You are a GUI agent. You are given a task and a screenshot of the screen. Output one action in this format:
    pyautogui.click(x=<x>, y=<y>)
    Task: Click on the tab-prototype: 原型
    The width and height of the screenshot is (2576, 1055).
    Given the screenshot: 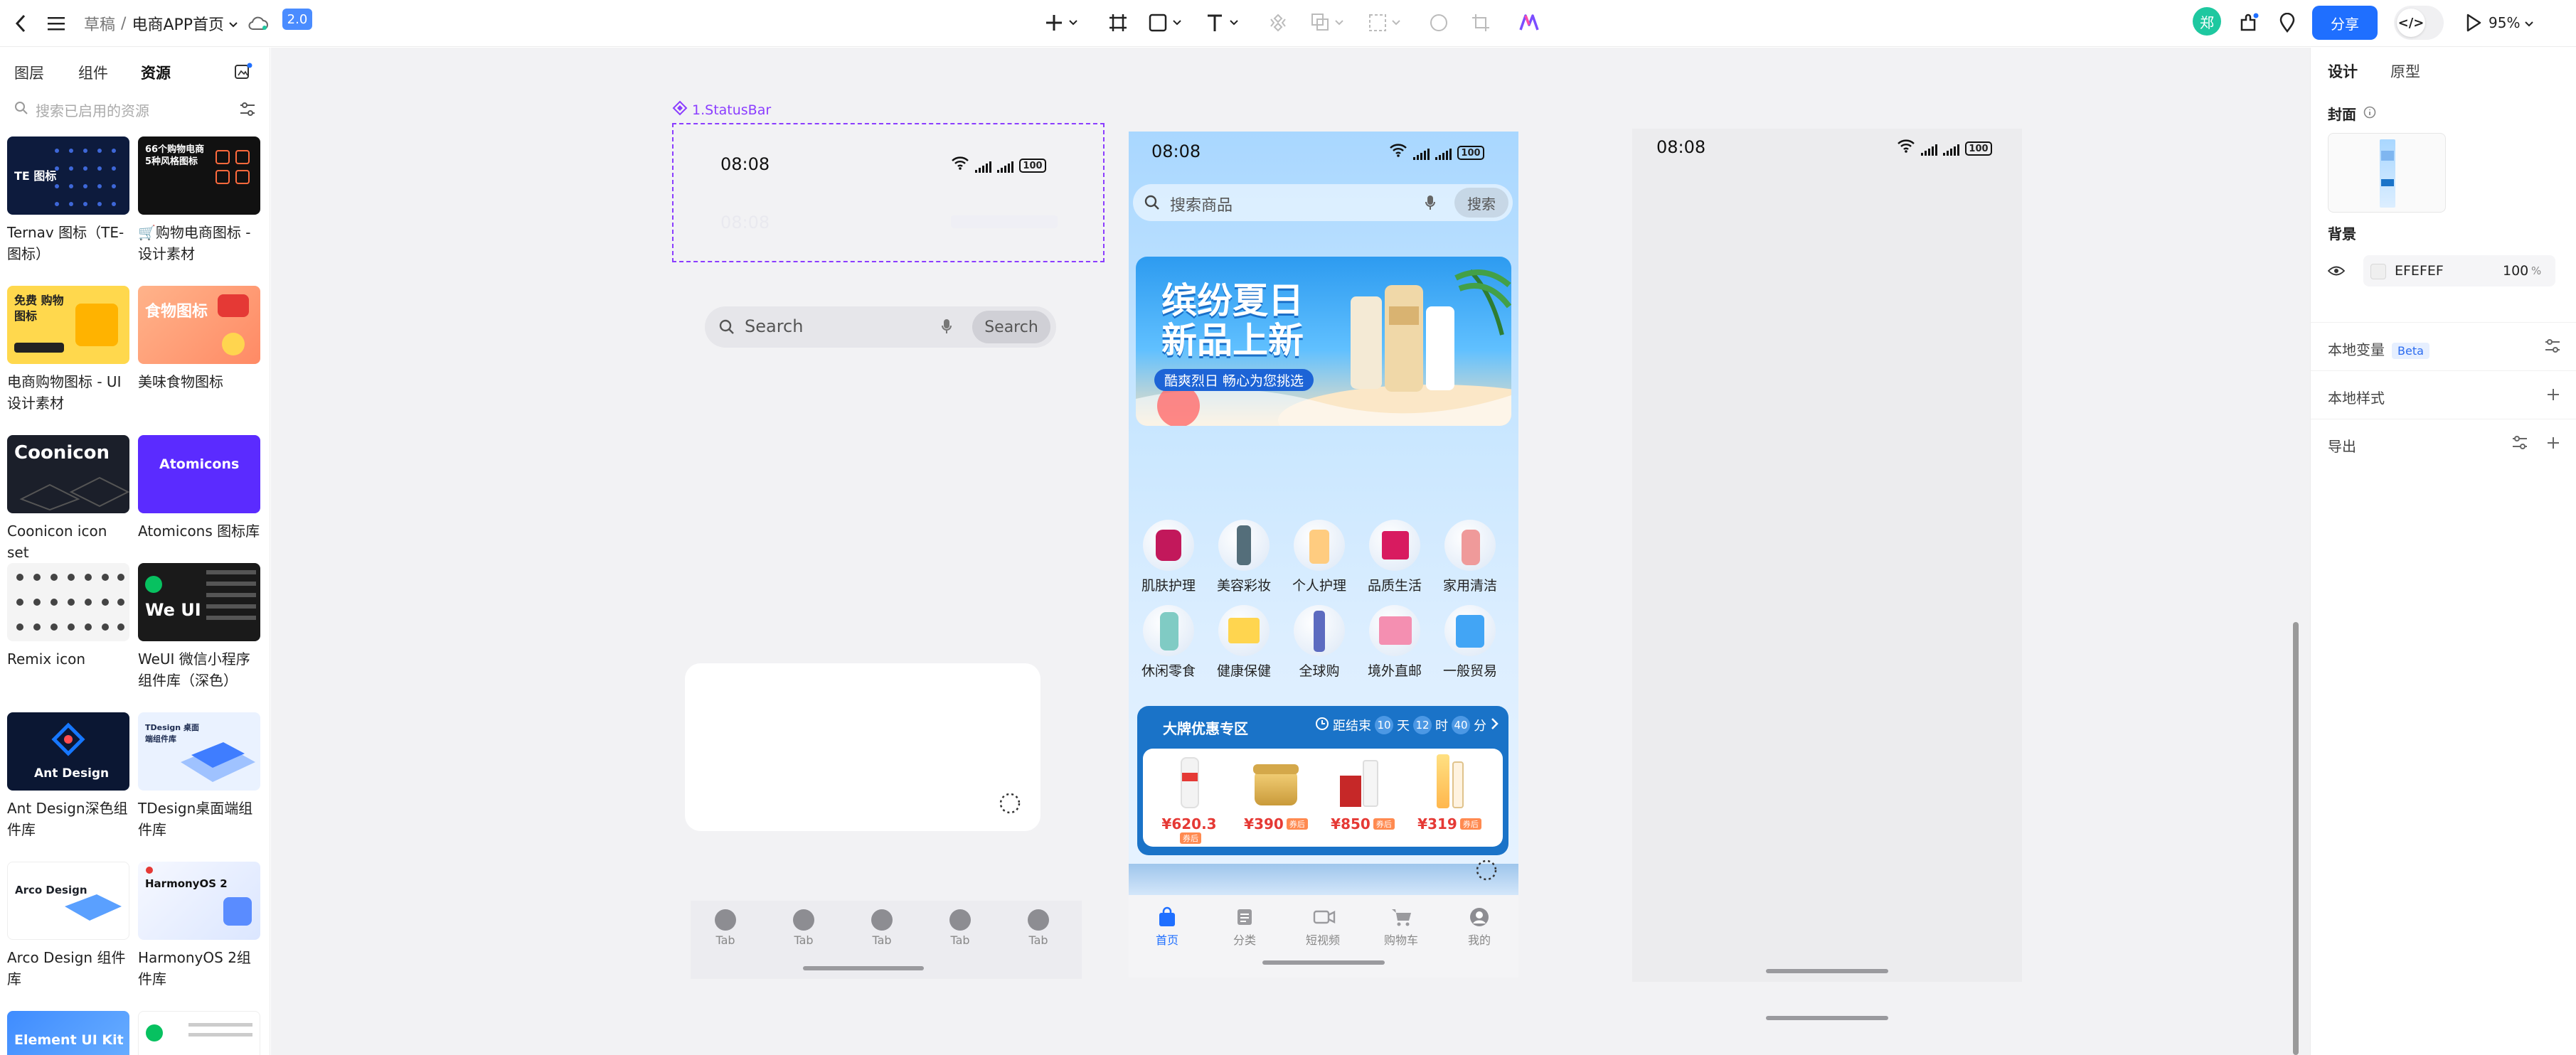 What is the action you would take?
    pyautogui.click(x=2405, y=71)
    